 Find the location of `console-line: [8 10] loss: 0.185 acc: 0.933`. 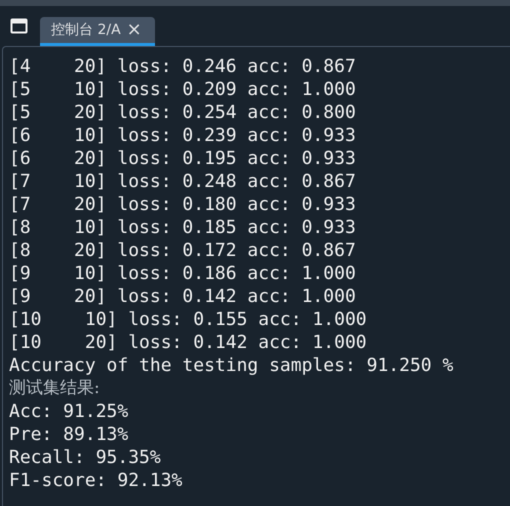

console-line: [8 10] loss: 0.185 acc: 0.933 is located at coordinates (182, 227).